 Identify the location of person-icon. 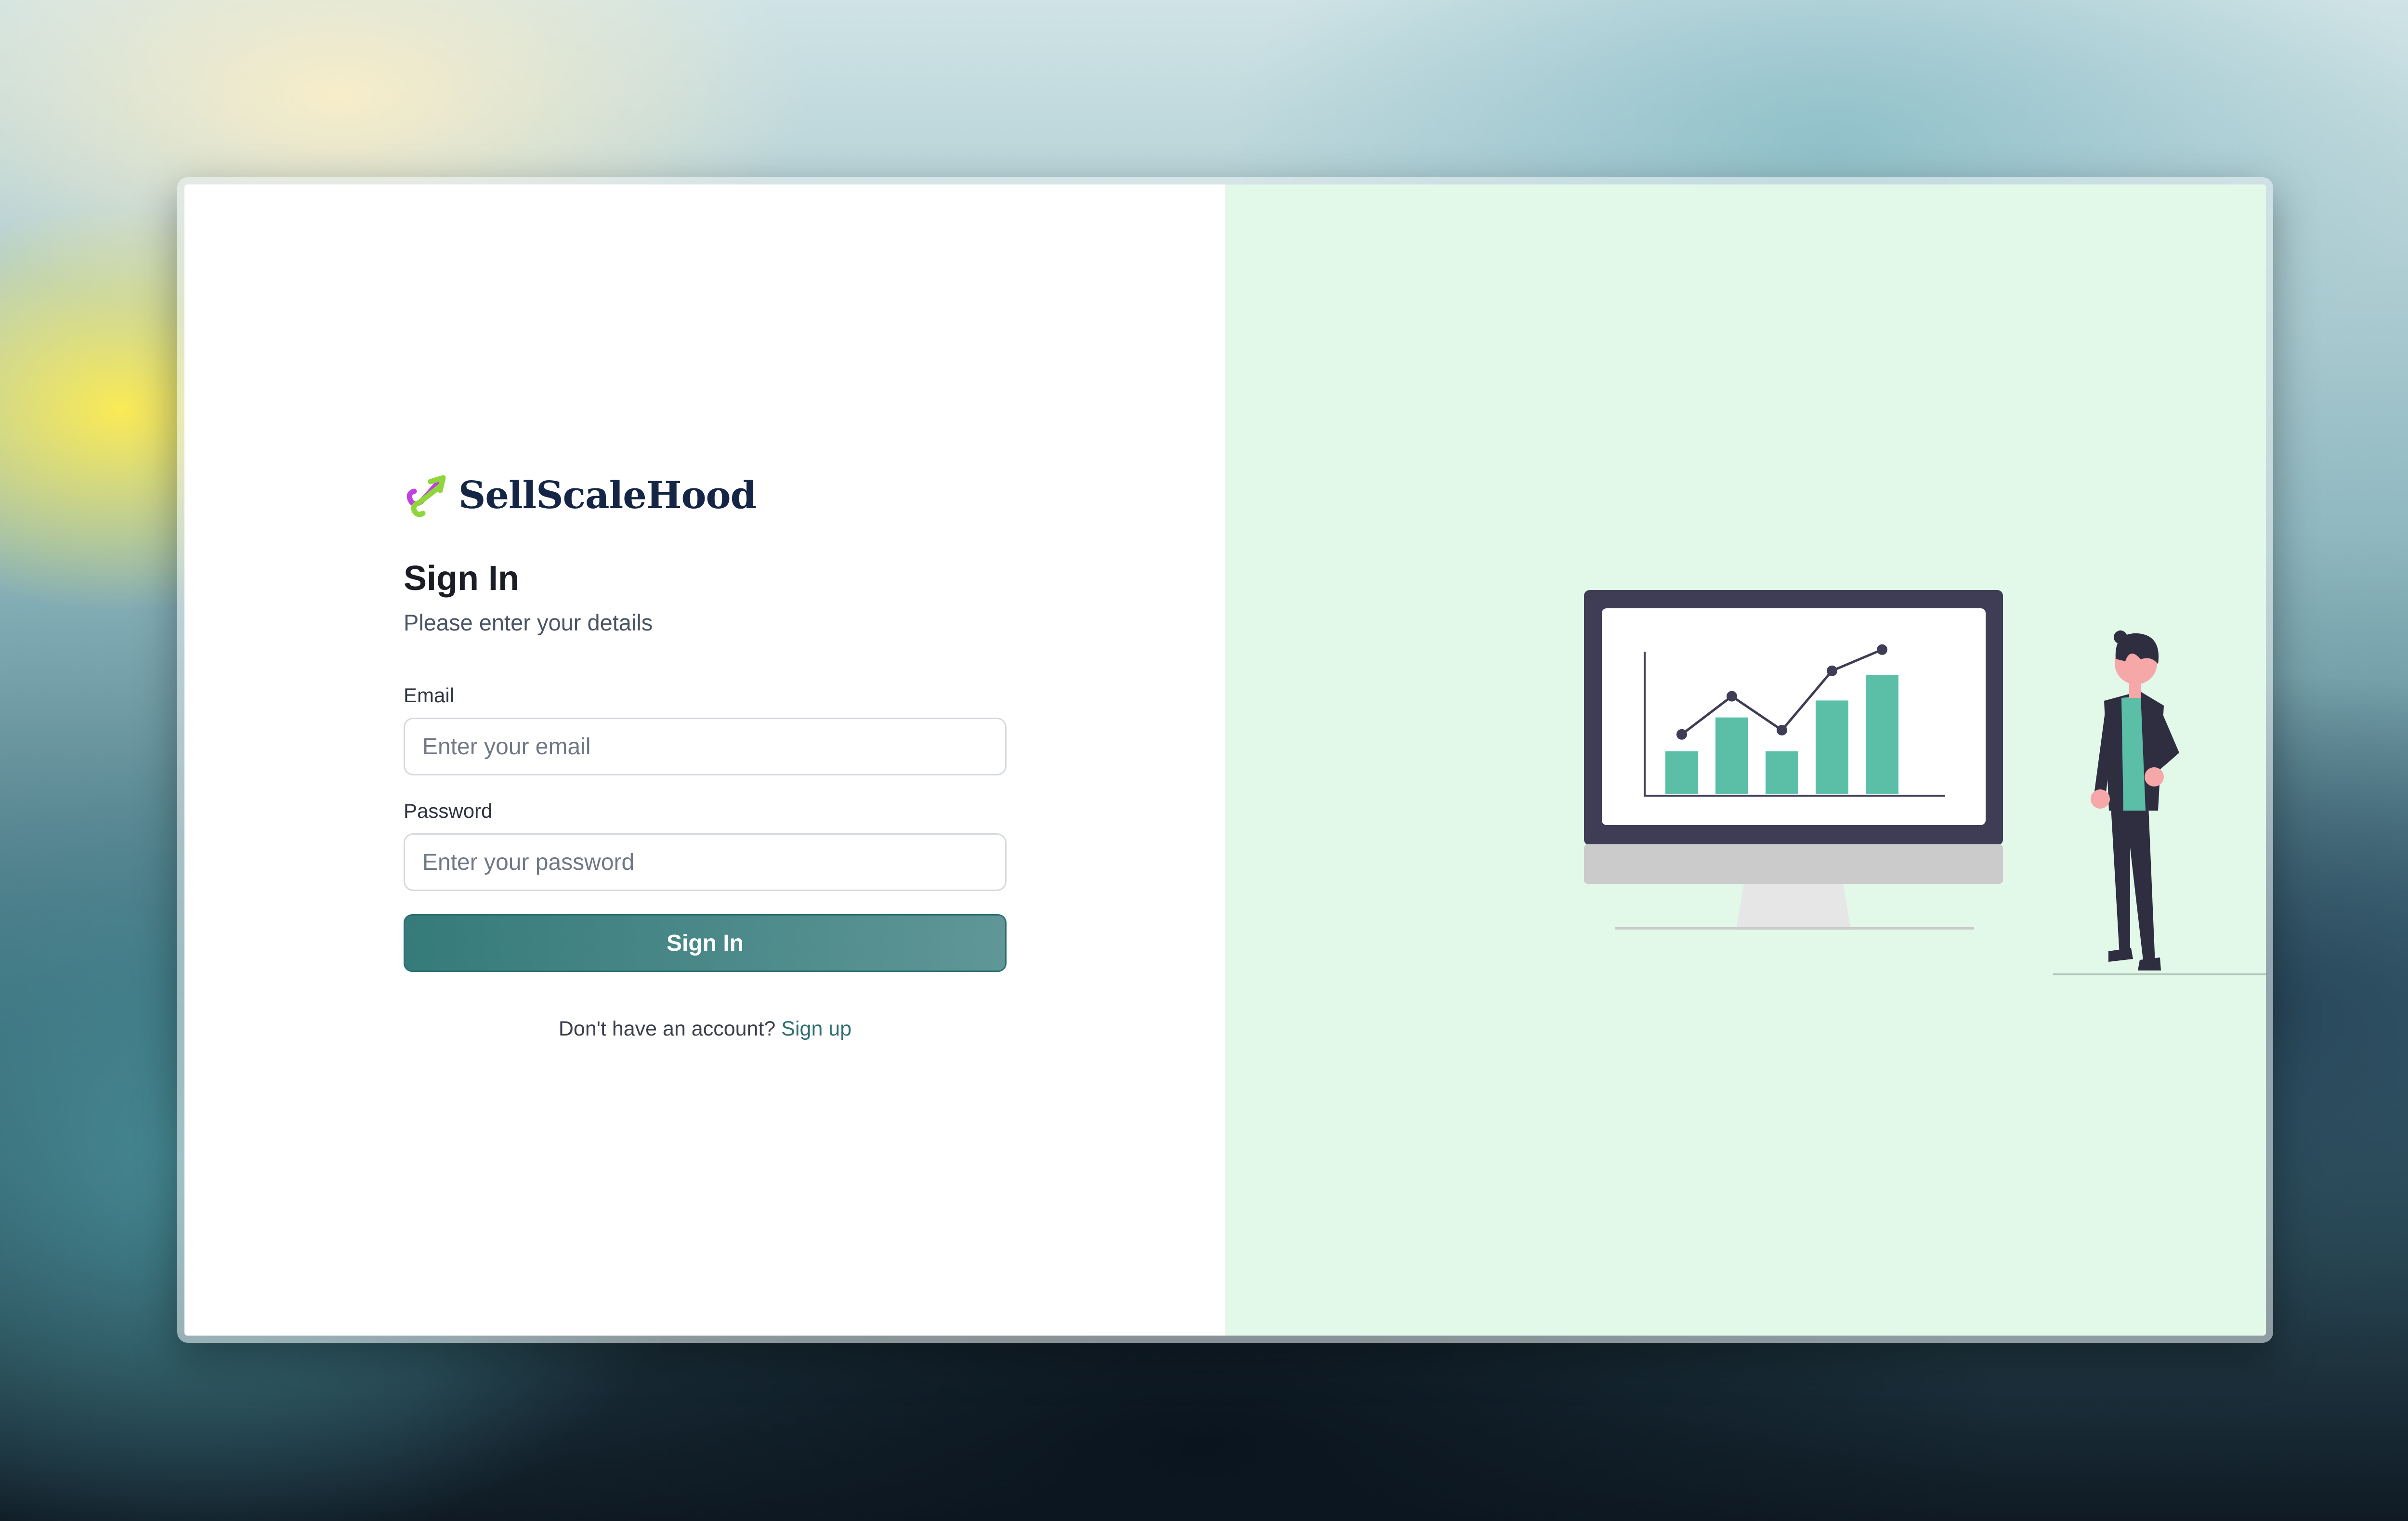
(2135, 800).